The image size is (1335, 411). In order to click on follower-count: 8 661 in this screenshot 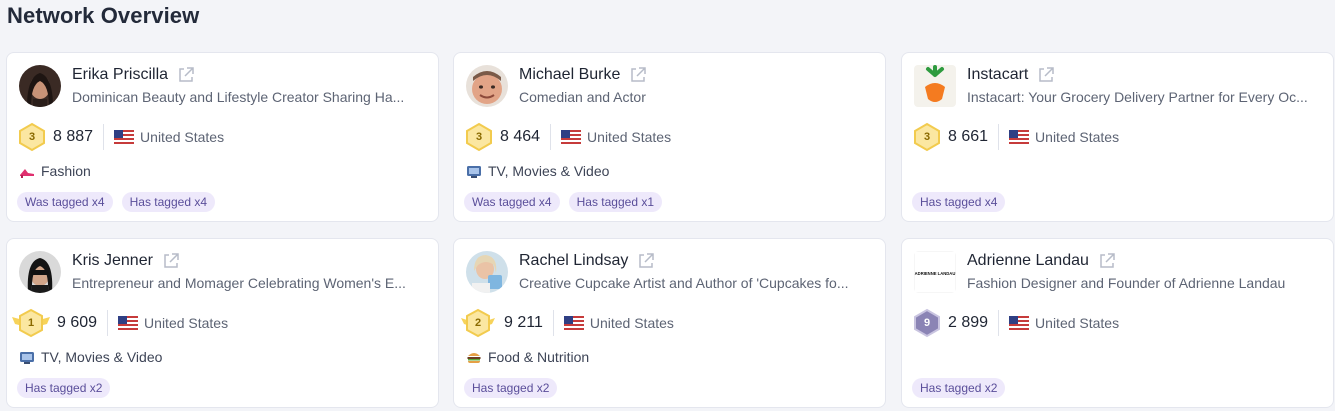, I will do `click(968, 136)`.